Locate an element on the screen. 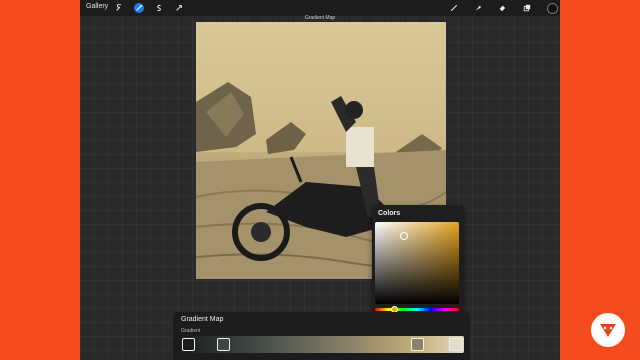 This screenshot has height=360, width=640. current-color-swatch is located at coordinates (552, 8).